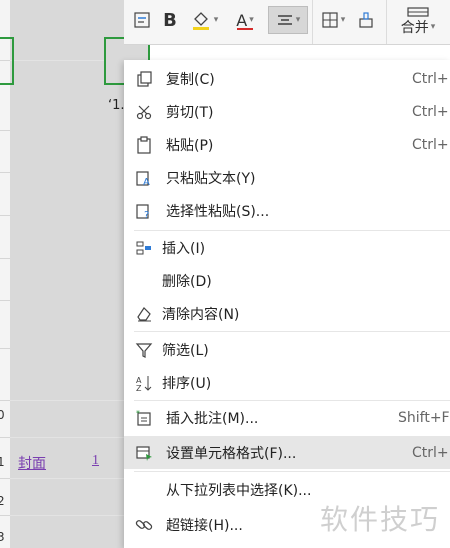  I want to click on menu-item-label: 清除内容(N), so click(201, 314).